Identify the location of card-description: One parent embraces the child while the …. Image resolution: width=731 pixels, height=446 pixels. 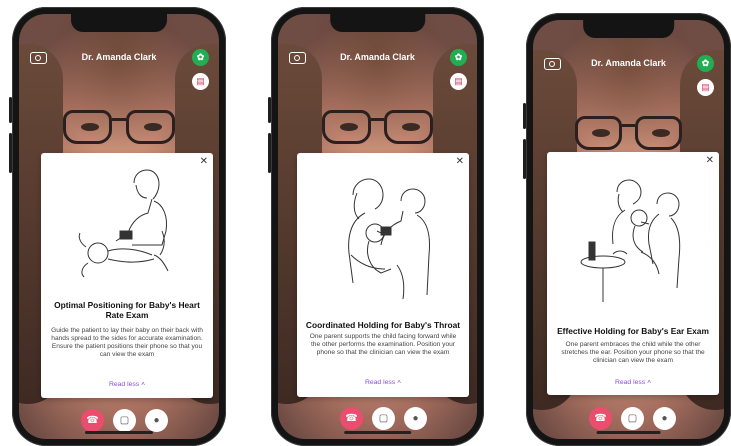
(633, 352).